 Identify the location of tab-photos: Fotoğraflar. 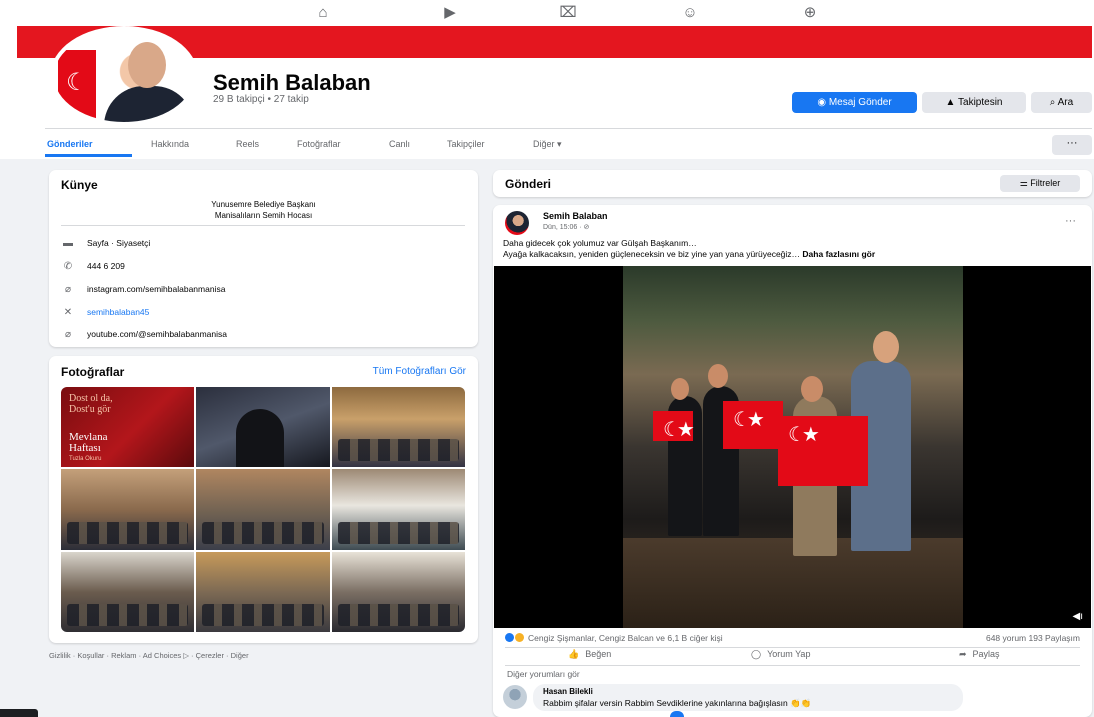
(319, 144).